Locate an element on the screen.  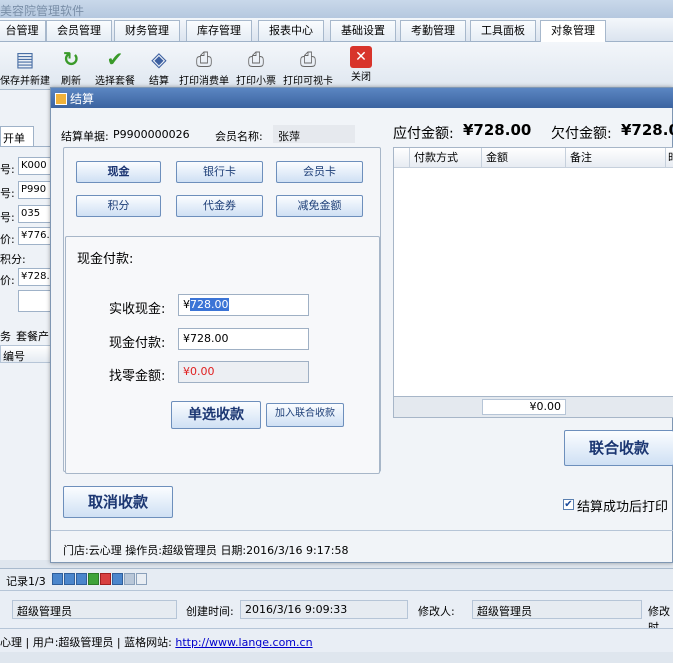
print-card-button: ⎙ 打印可视卡 is located at coordinates (308, 66).